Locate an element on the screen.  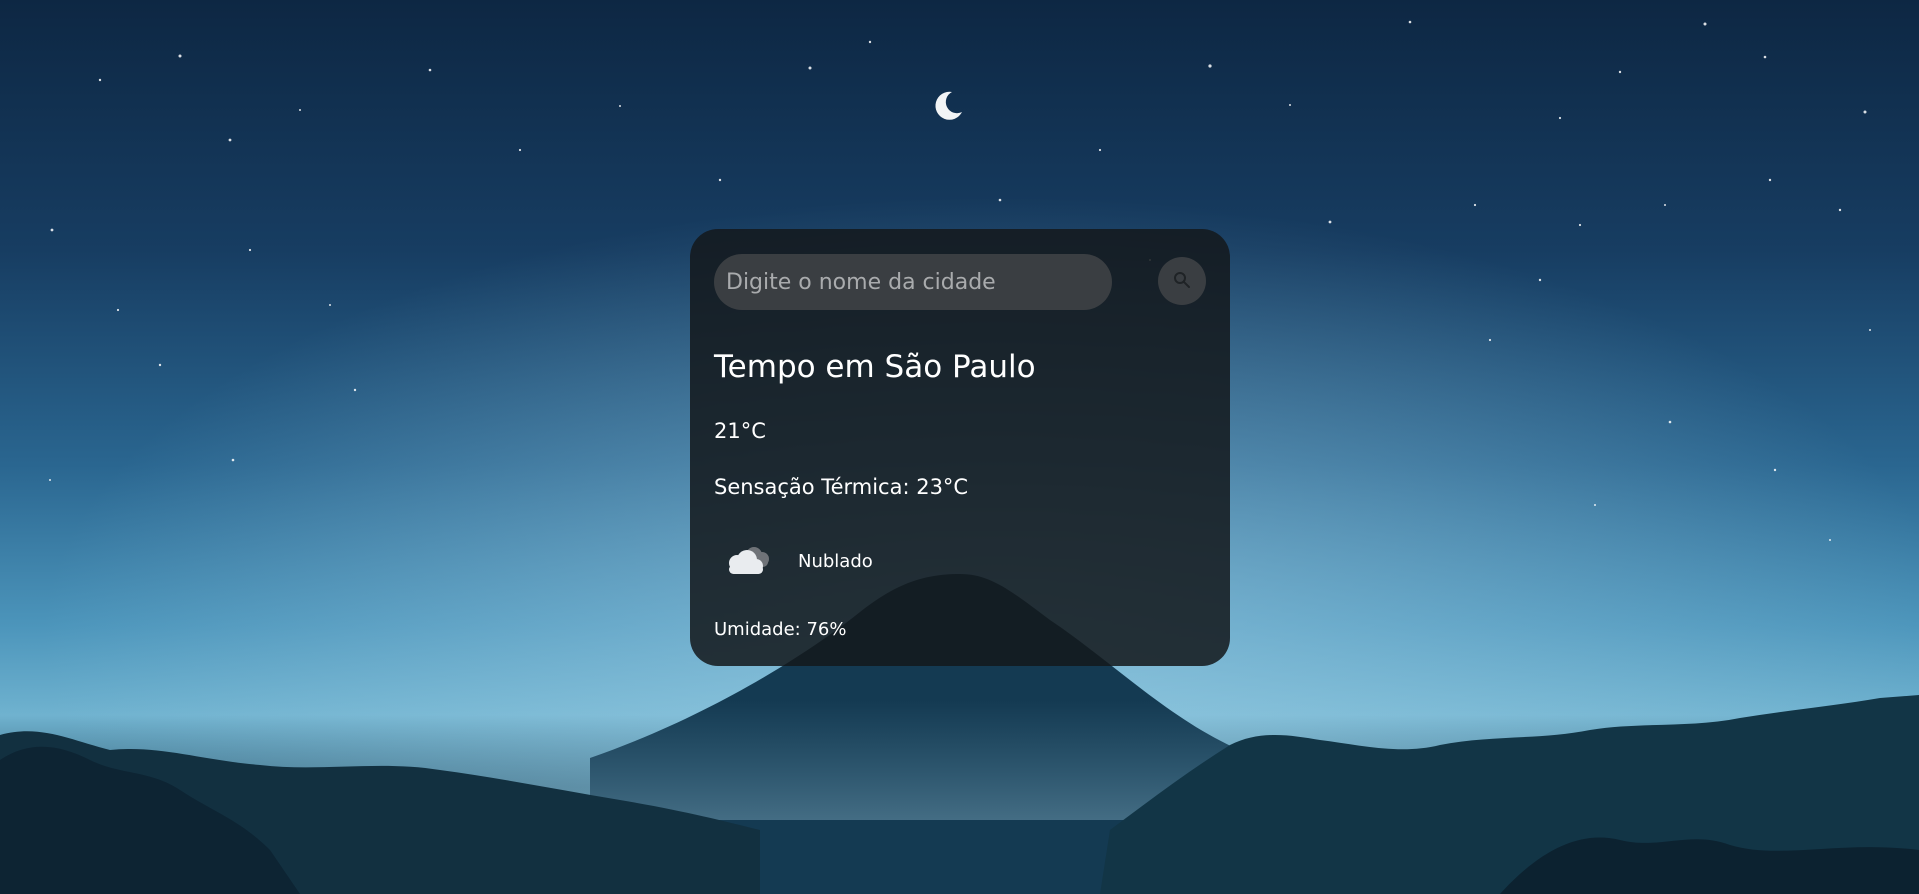
search-button is located at coordinates (1182, 281).